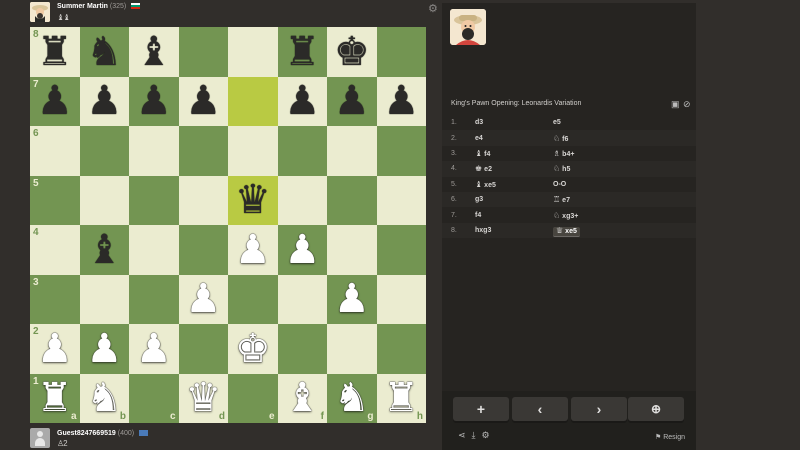 The height and width of the screenshot is (450, 800). I want to click on square-g8: ♚, so click(352, 52).